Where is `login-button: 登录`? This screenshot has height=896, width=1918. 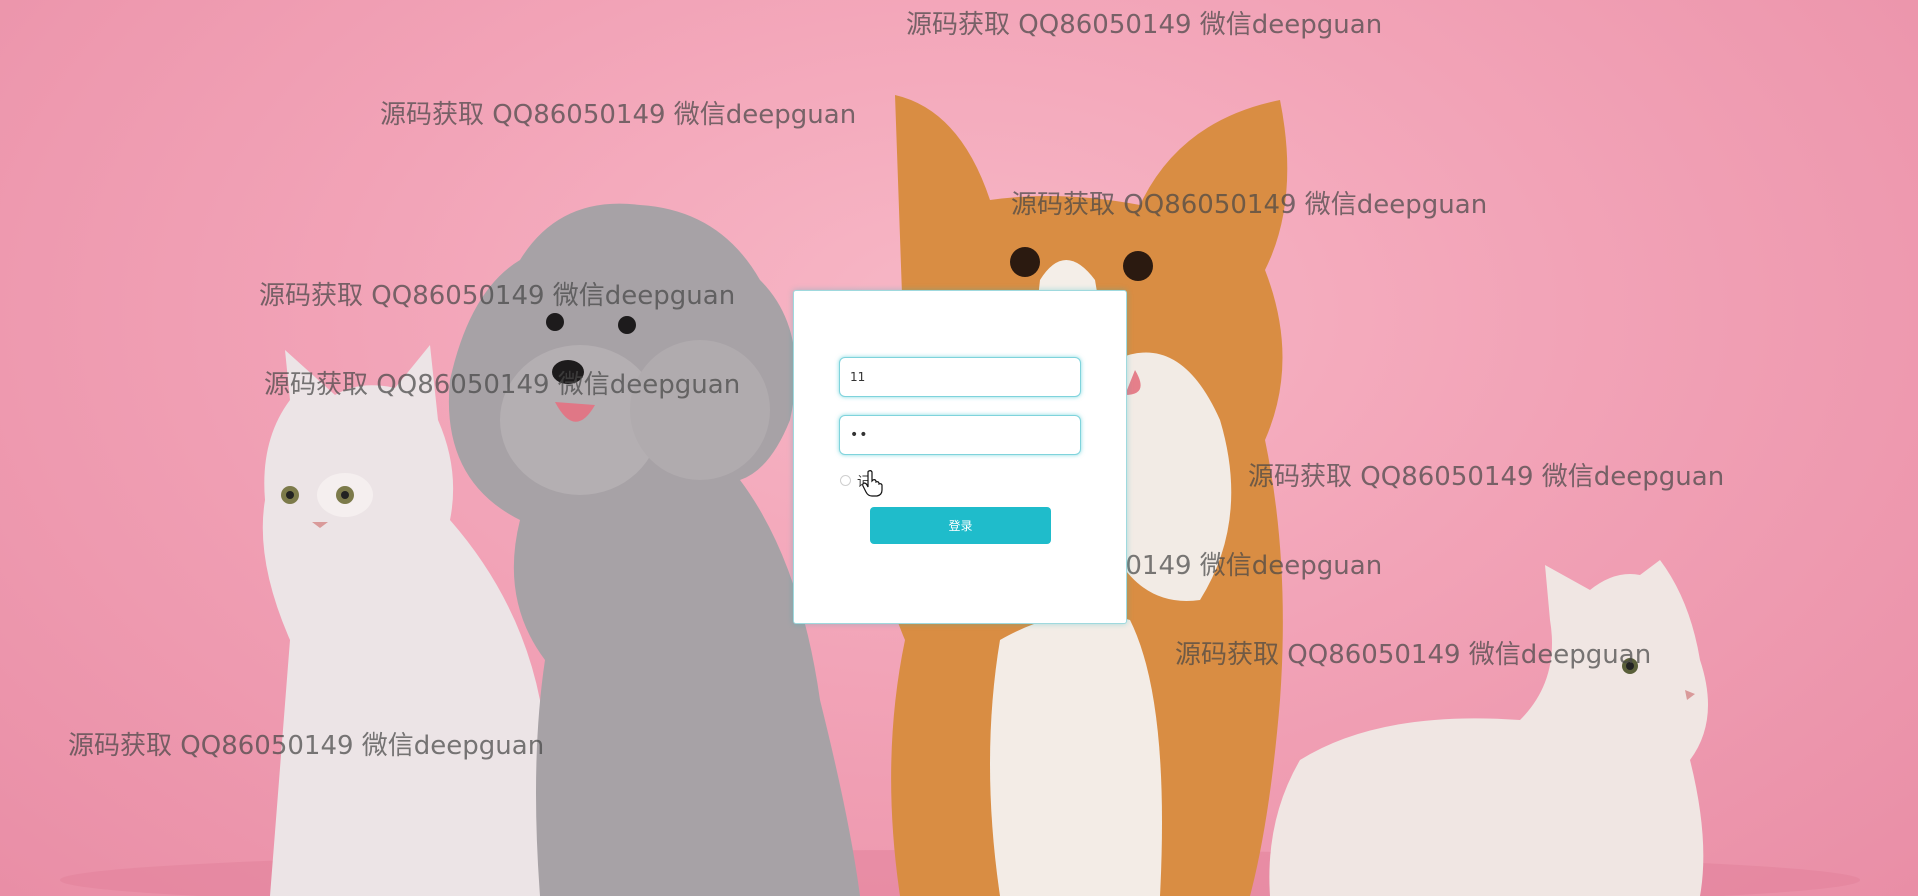
login-button: 登录 is located at coordinates (960, 525).